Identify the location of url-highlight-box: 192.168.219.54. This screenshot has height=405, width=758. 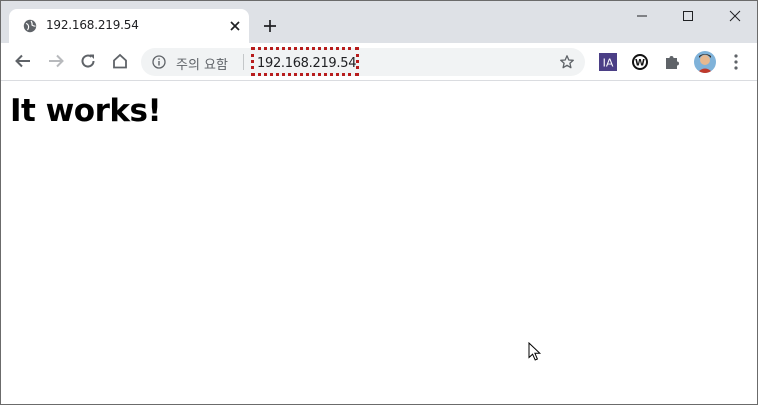
(305, 61).